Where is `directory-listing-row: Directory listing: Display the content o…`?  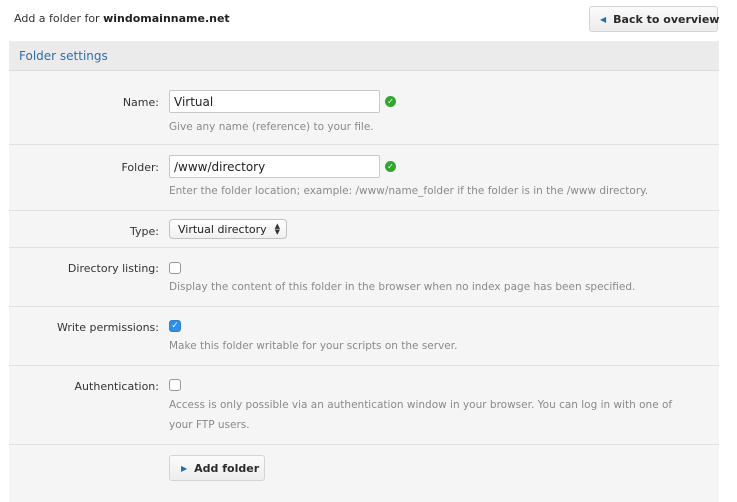
directory-listing-row: Directory listing: Display the content o… is located at coordinates (364, 277).